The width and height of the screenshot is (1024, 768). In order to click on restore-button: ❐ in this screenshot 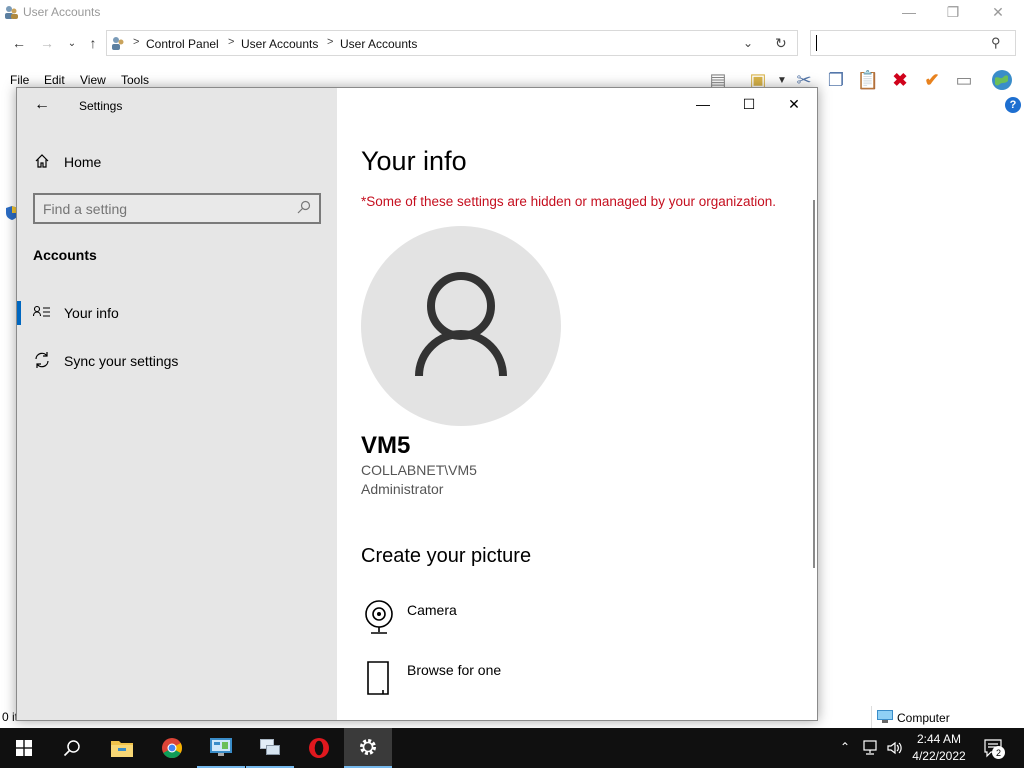, I will do `click(953, 12)`.